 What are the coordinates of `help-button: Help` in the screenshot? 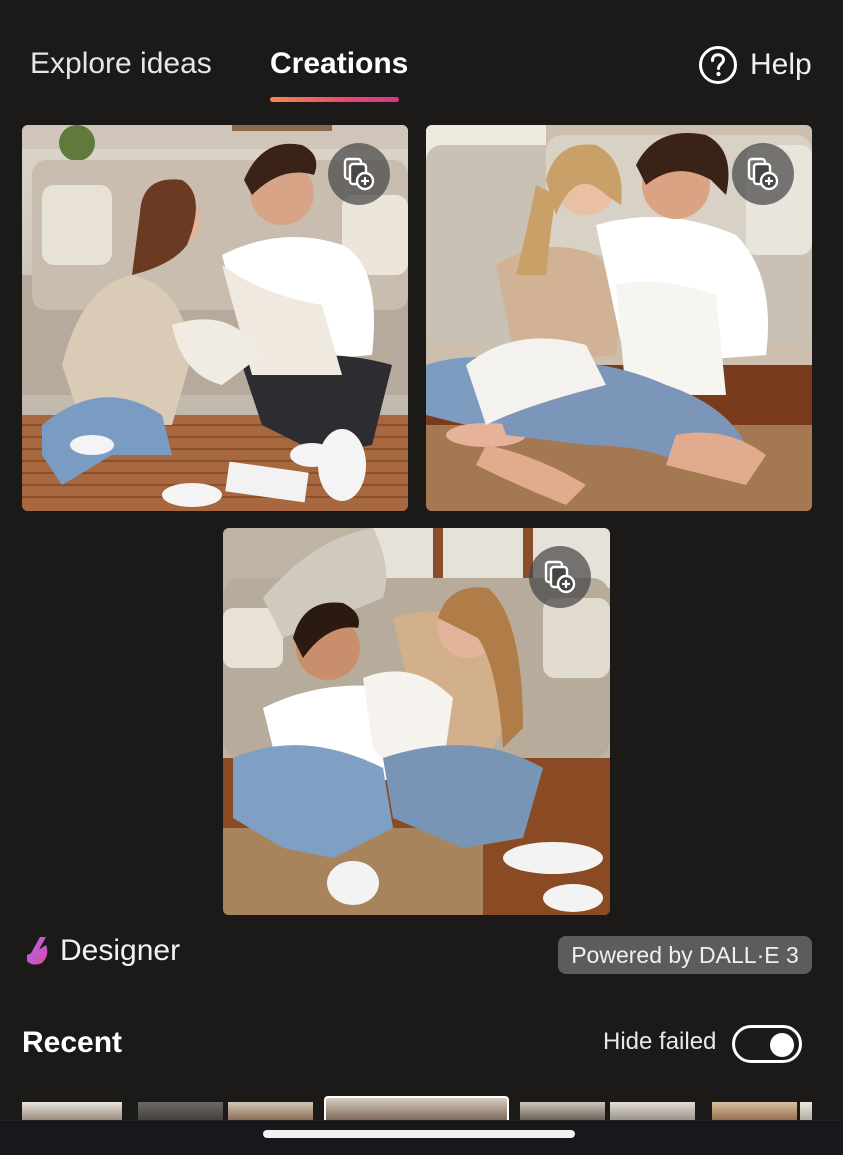 It's located at (755, 65).